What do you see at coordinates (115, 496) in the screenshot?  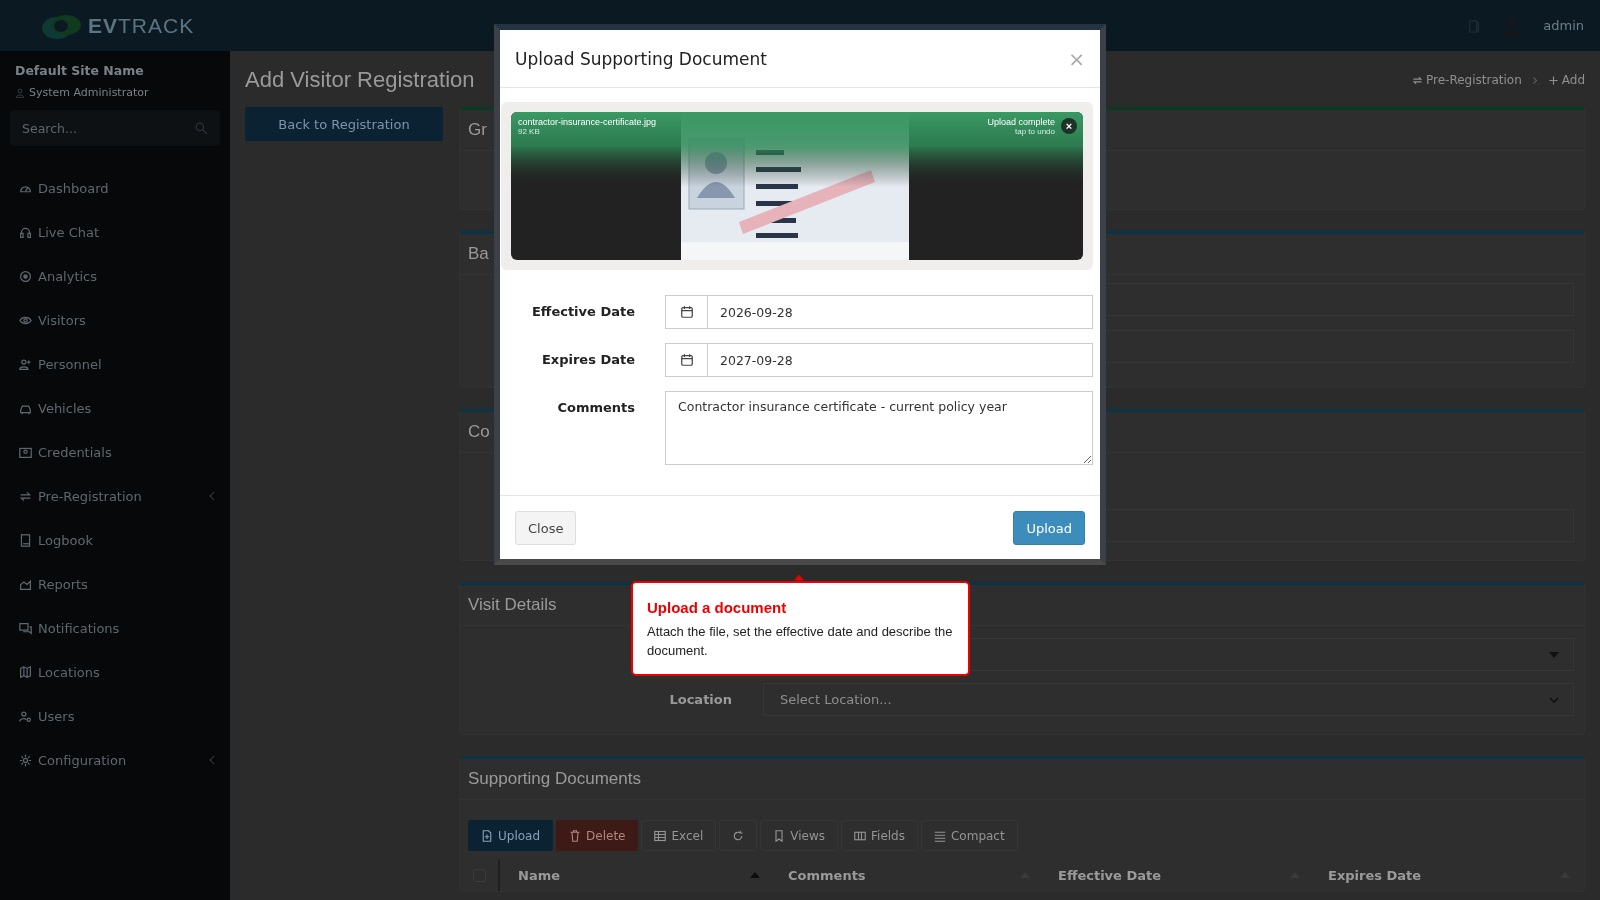 I see `sidebar-item: Pre-Registration` at bounding box center [115, 496].